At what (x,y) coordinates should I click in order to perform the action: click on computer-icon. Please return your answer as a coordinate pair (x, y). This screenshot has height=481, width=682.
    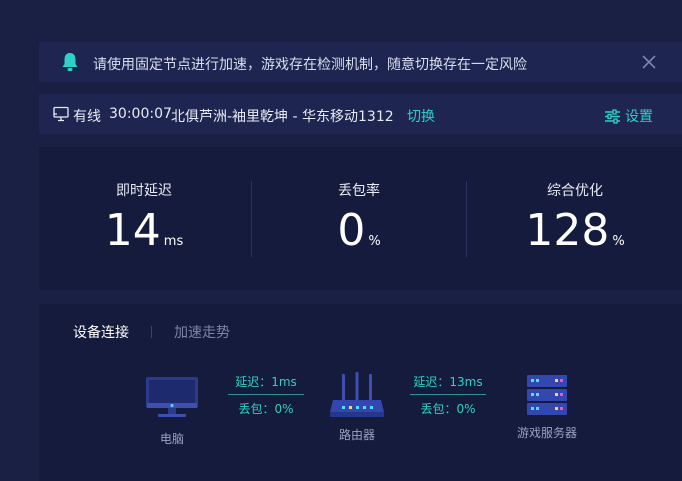
    Looking at the image, I should click on (172, 397).